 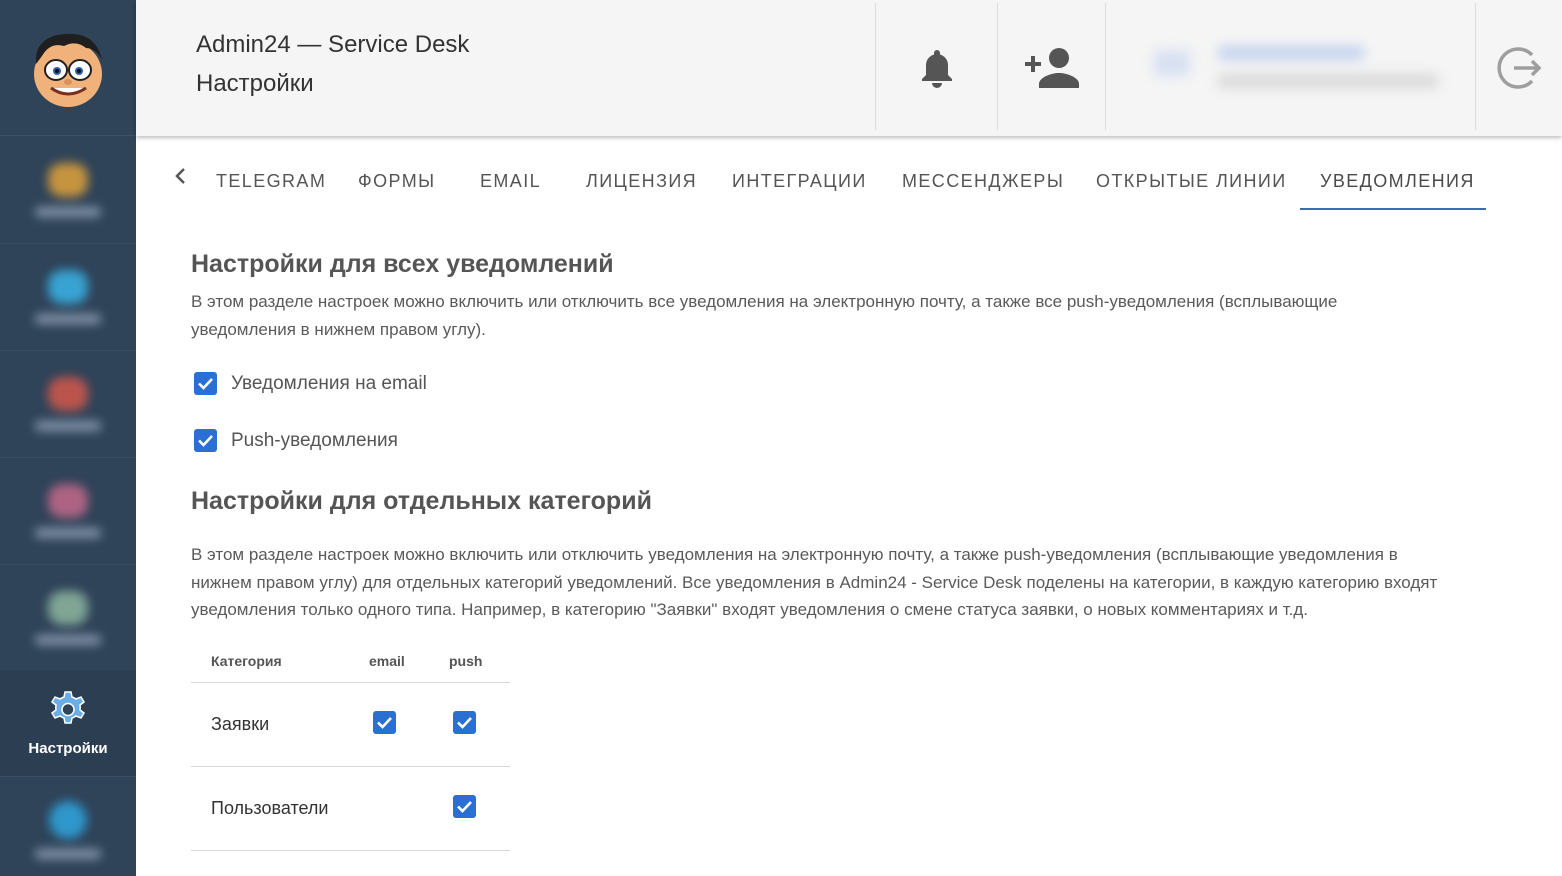 What do you see at coordinates (1295, 70) in the screenshot?
I see `user-profile-blurred` at bounding box center [1295, 70].